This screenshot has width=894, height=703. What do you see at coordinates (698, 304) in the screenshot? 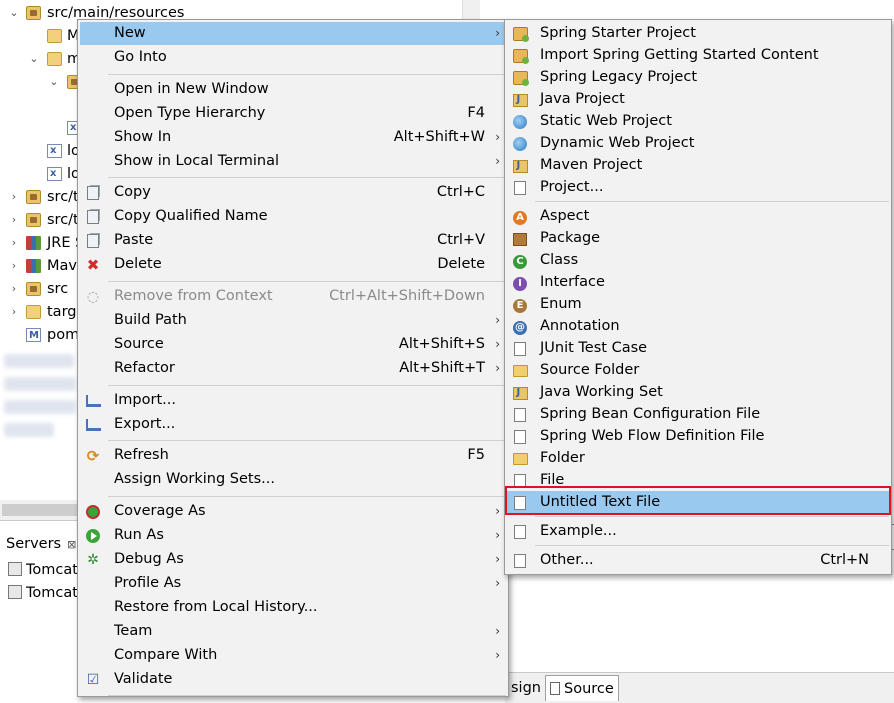
I see `menu-item-enum: E Enum` at bounding box center [698, 304].